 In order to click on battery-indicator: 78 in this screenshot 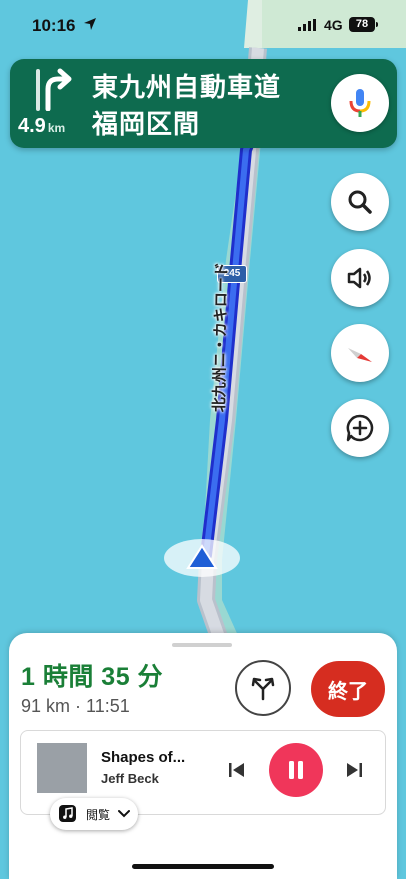, I will do `click(362, 24)`.